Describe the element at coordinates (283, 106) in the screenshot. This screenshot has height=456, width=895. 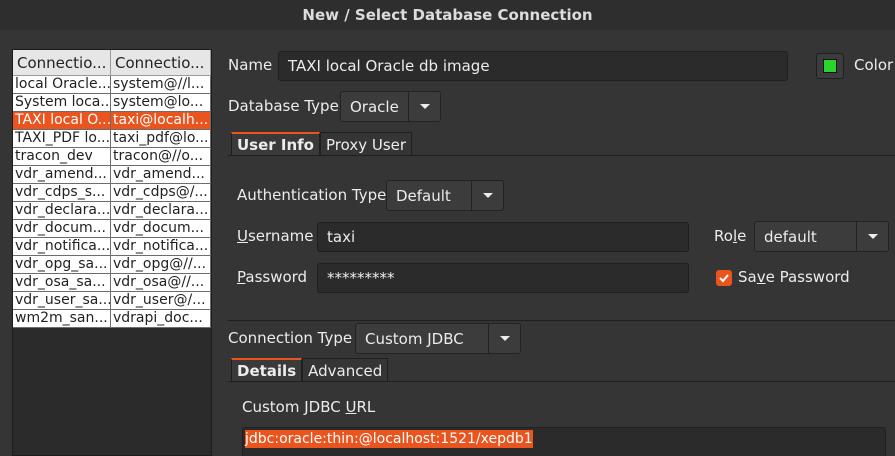
I see `database-type-label: Database Type` at that location.